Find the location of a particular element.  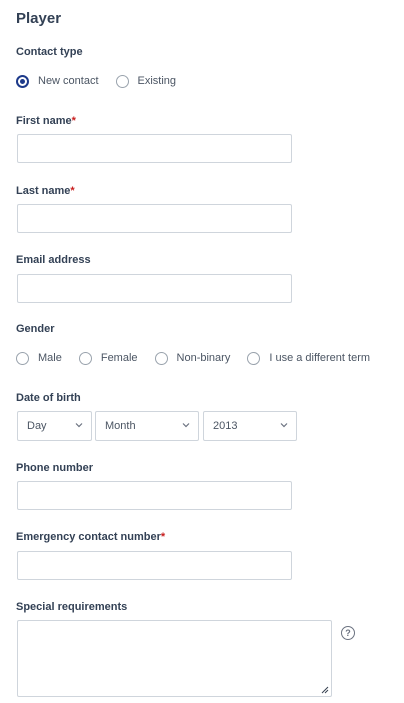

radio-label: New contact is located at coordinates (68, 81).